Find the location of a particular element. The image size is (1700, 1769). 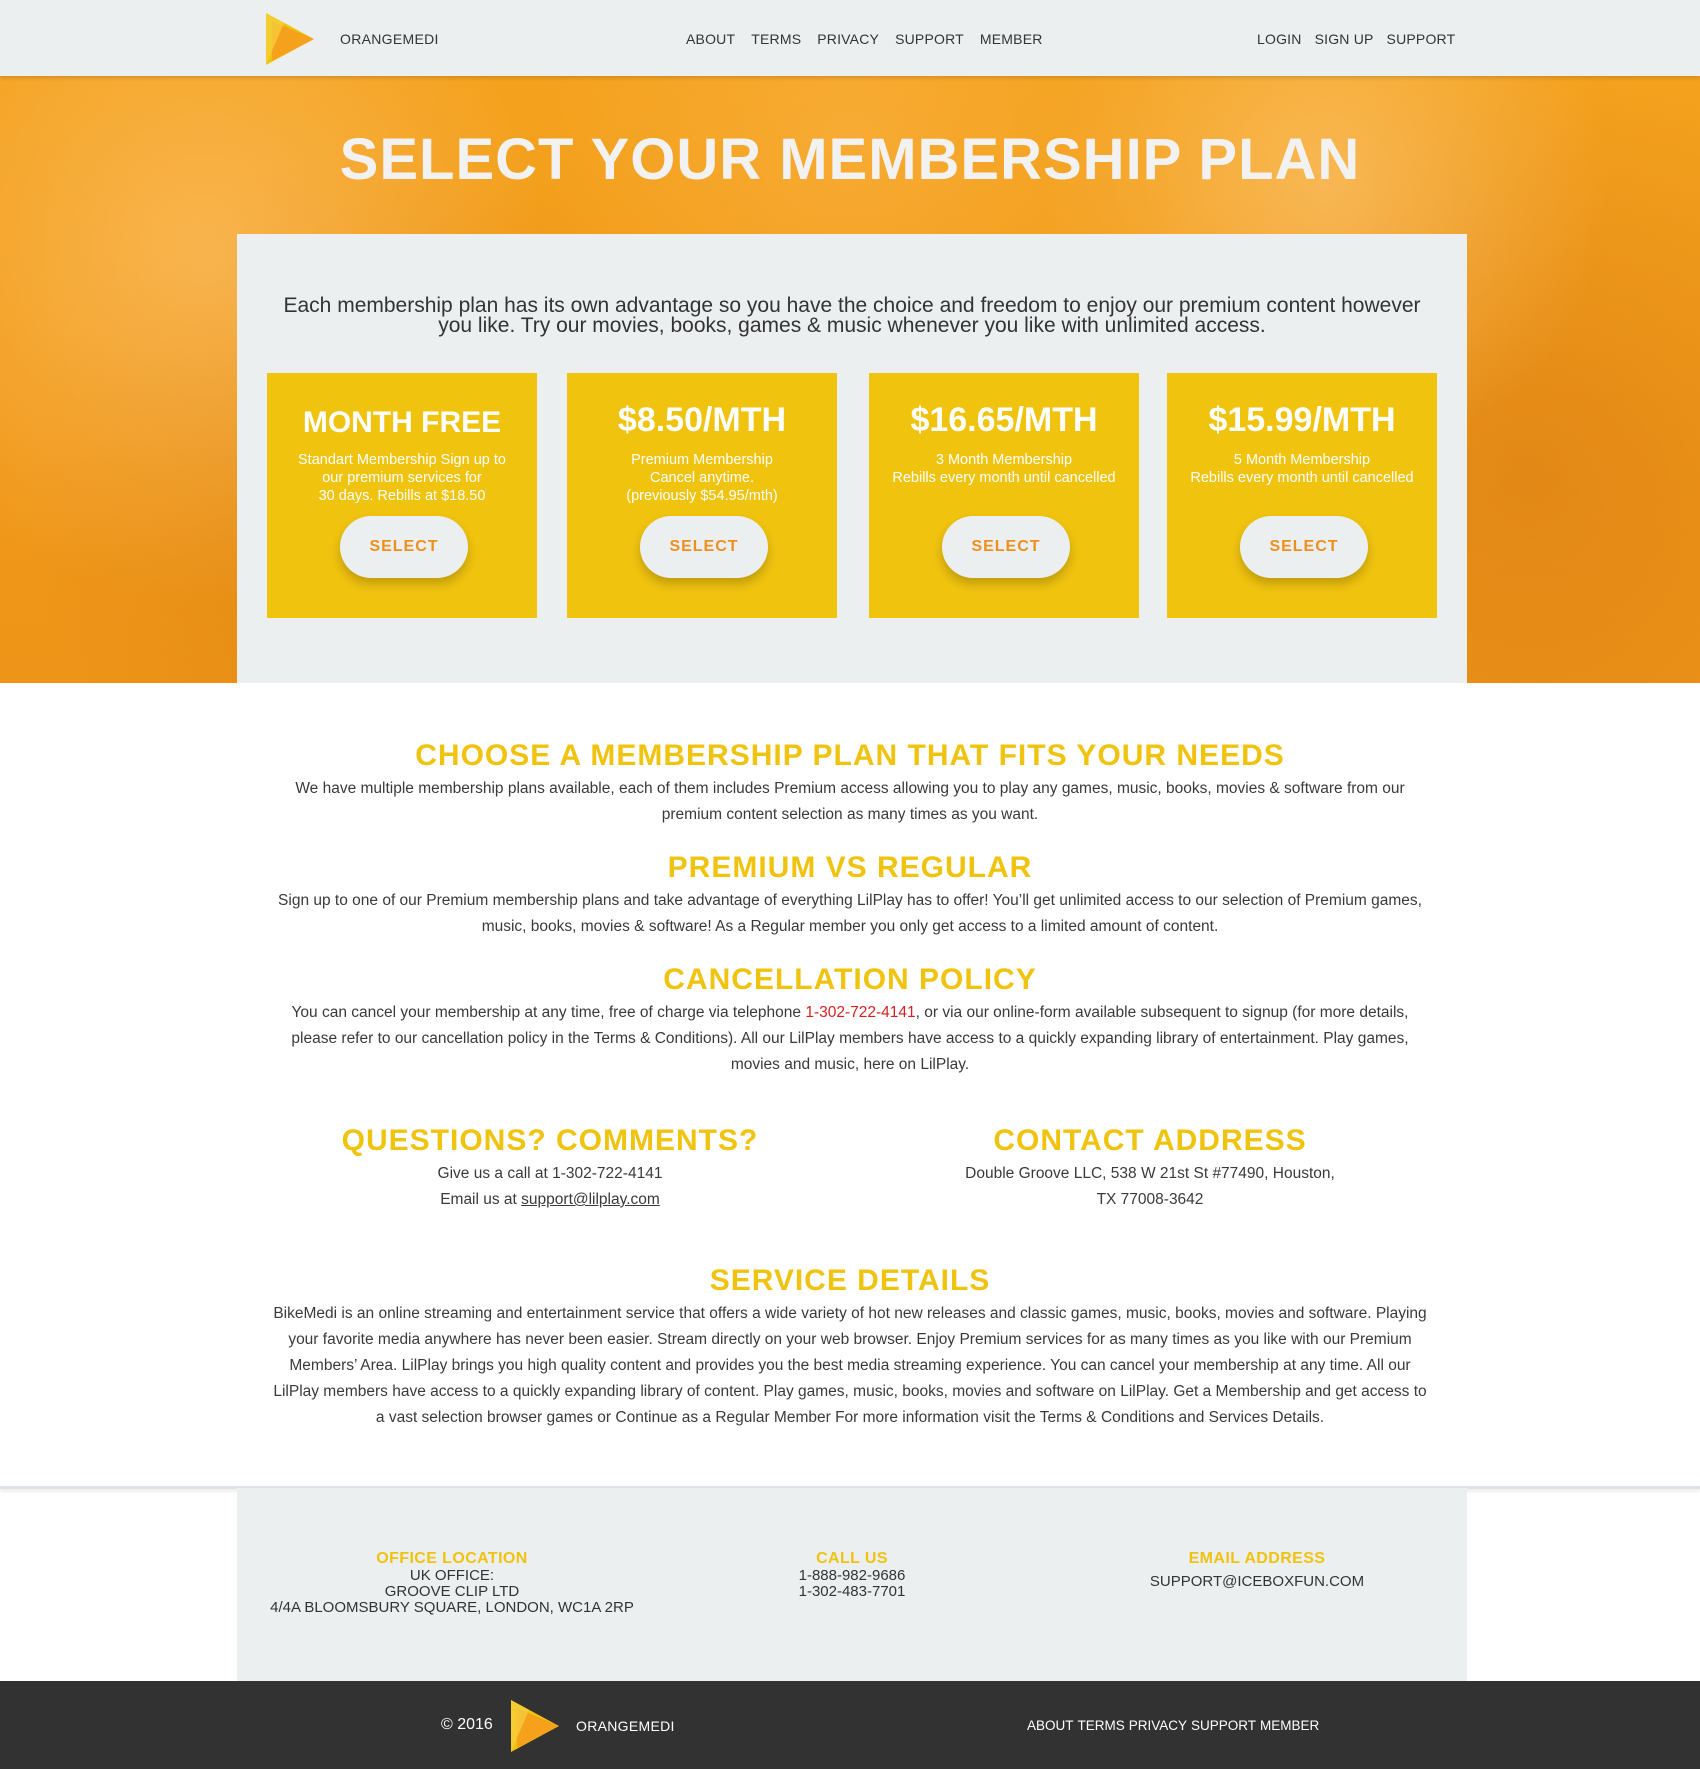

cancel-phone-link: 1-302-722-4141 is located at coordinates (860, 1012).